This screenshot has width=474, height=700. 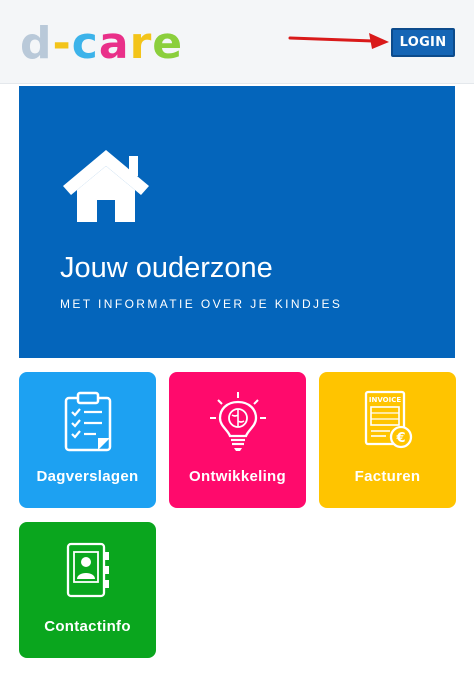 What do you see at coordinates (201, 304) in the screenshot?
I see `hero-subtitle: MET INFORMATIE OVER JE KINDJES` at bounding box center [201, 304].